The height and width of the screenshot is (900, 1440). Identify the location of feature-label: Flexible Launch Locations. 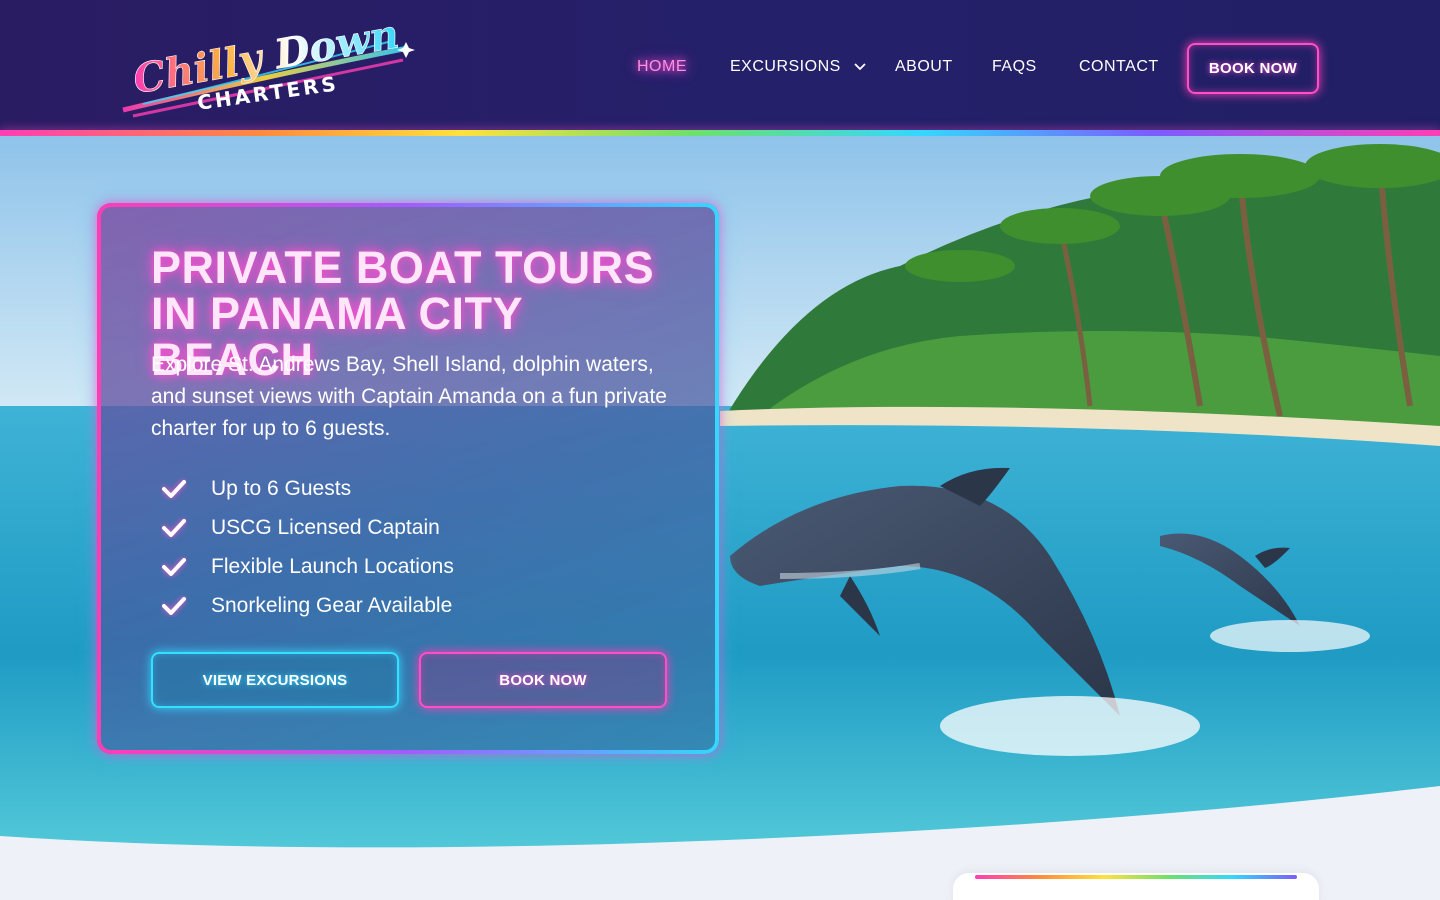
(332, 566).